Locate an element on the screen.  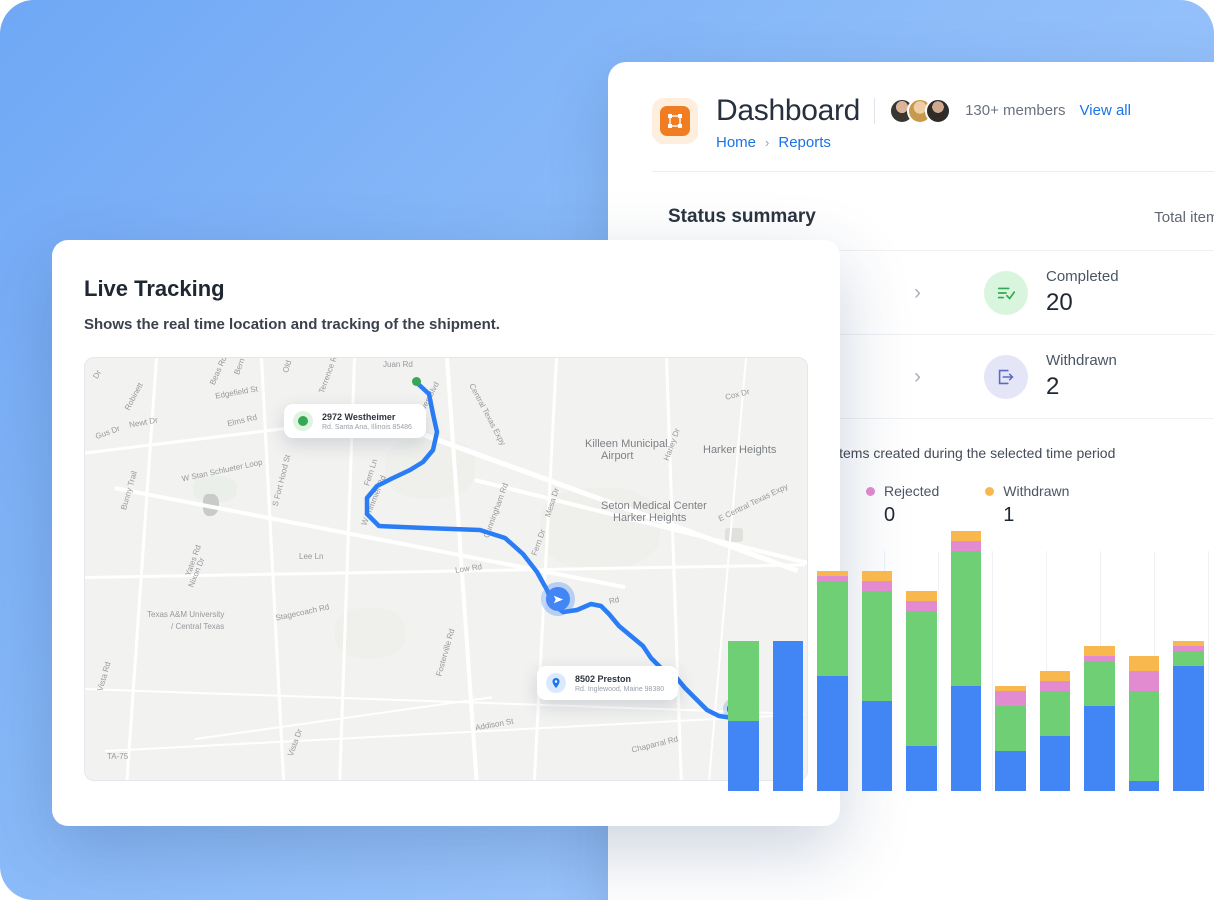
member-avatars is located at coordinates (920, 110).